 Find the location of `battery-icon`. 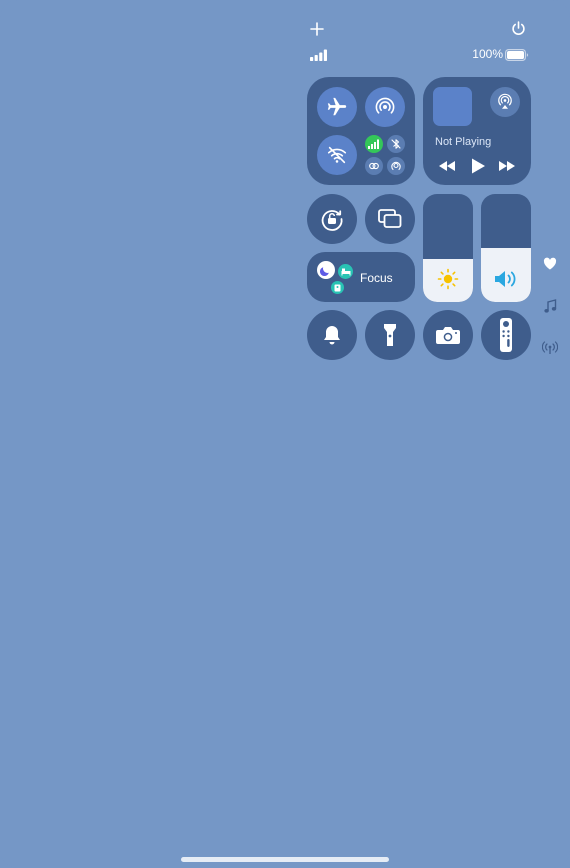

battery-icon is located at coordinates (517, 55).